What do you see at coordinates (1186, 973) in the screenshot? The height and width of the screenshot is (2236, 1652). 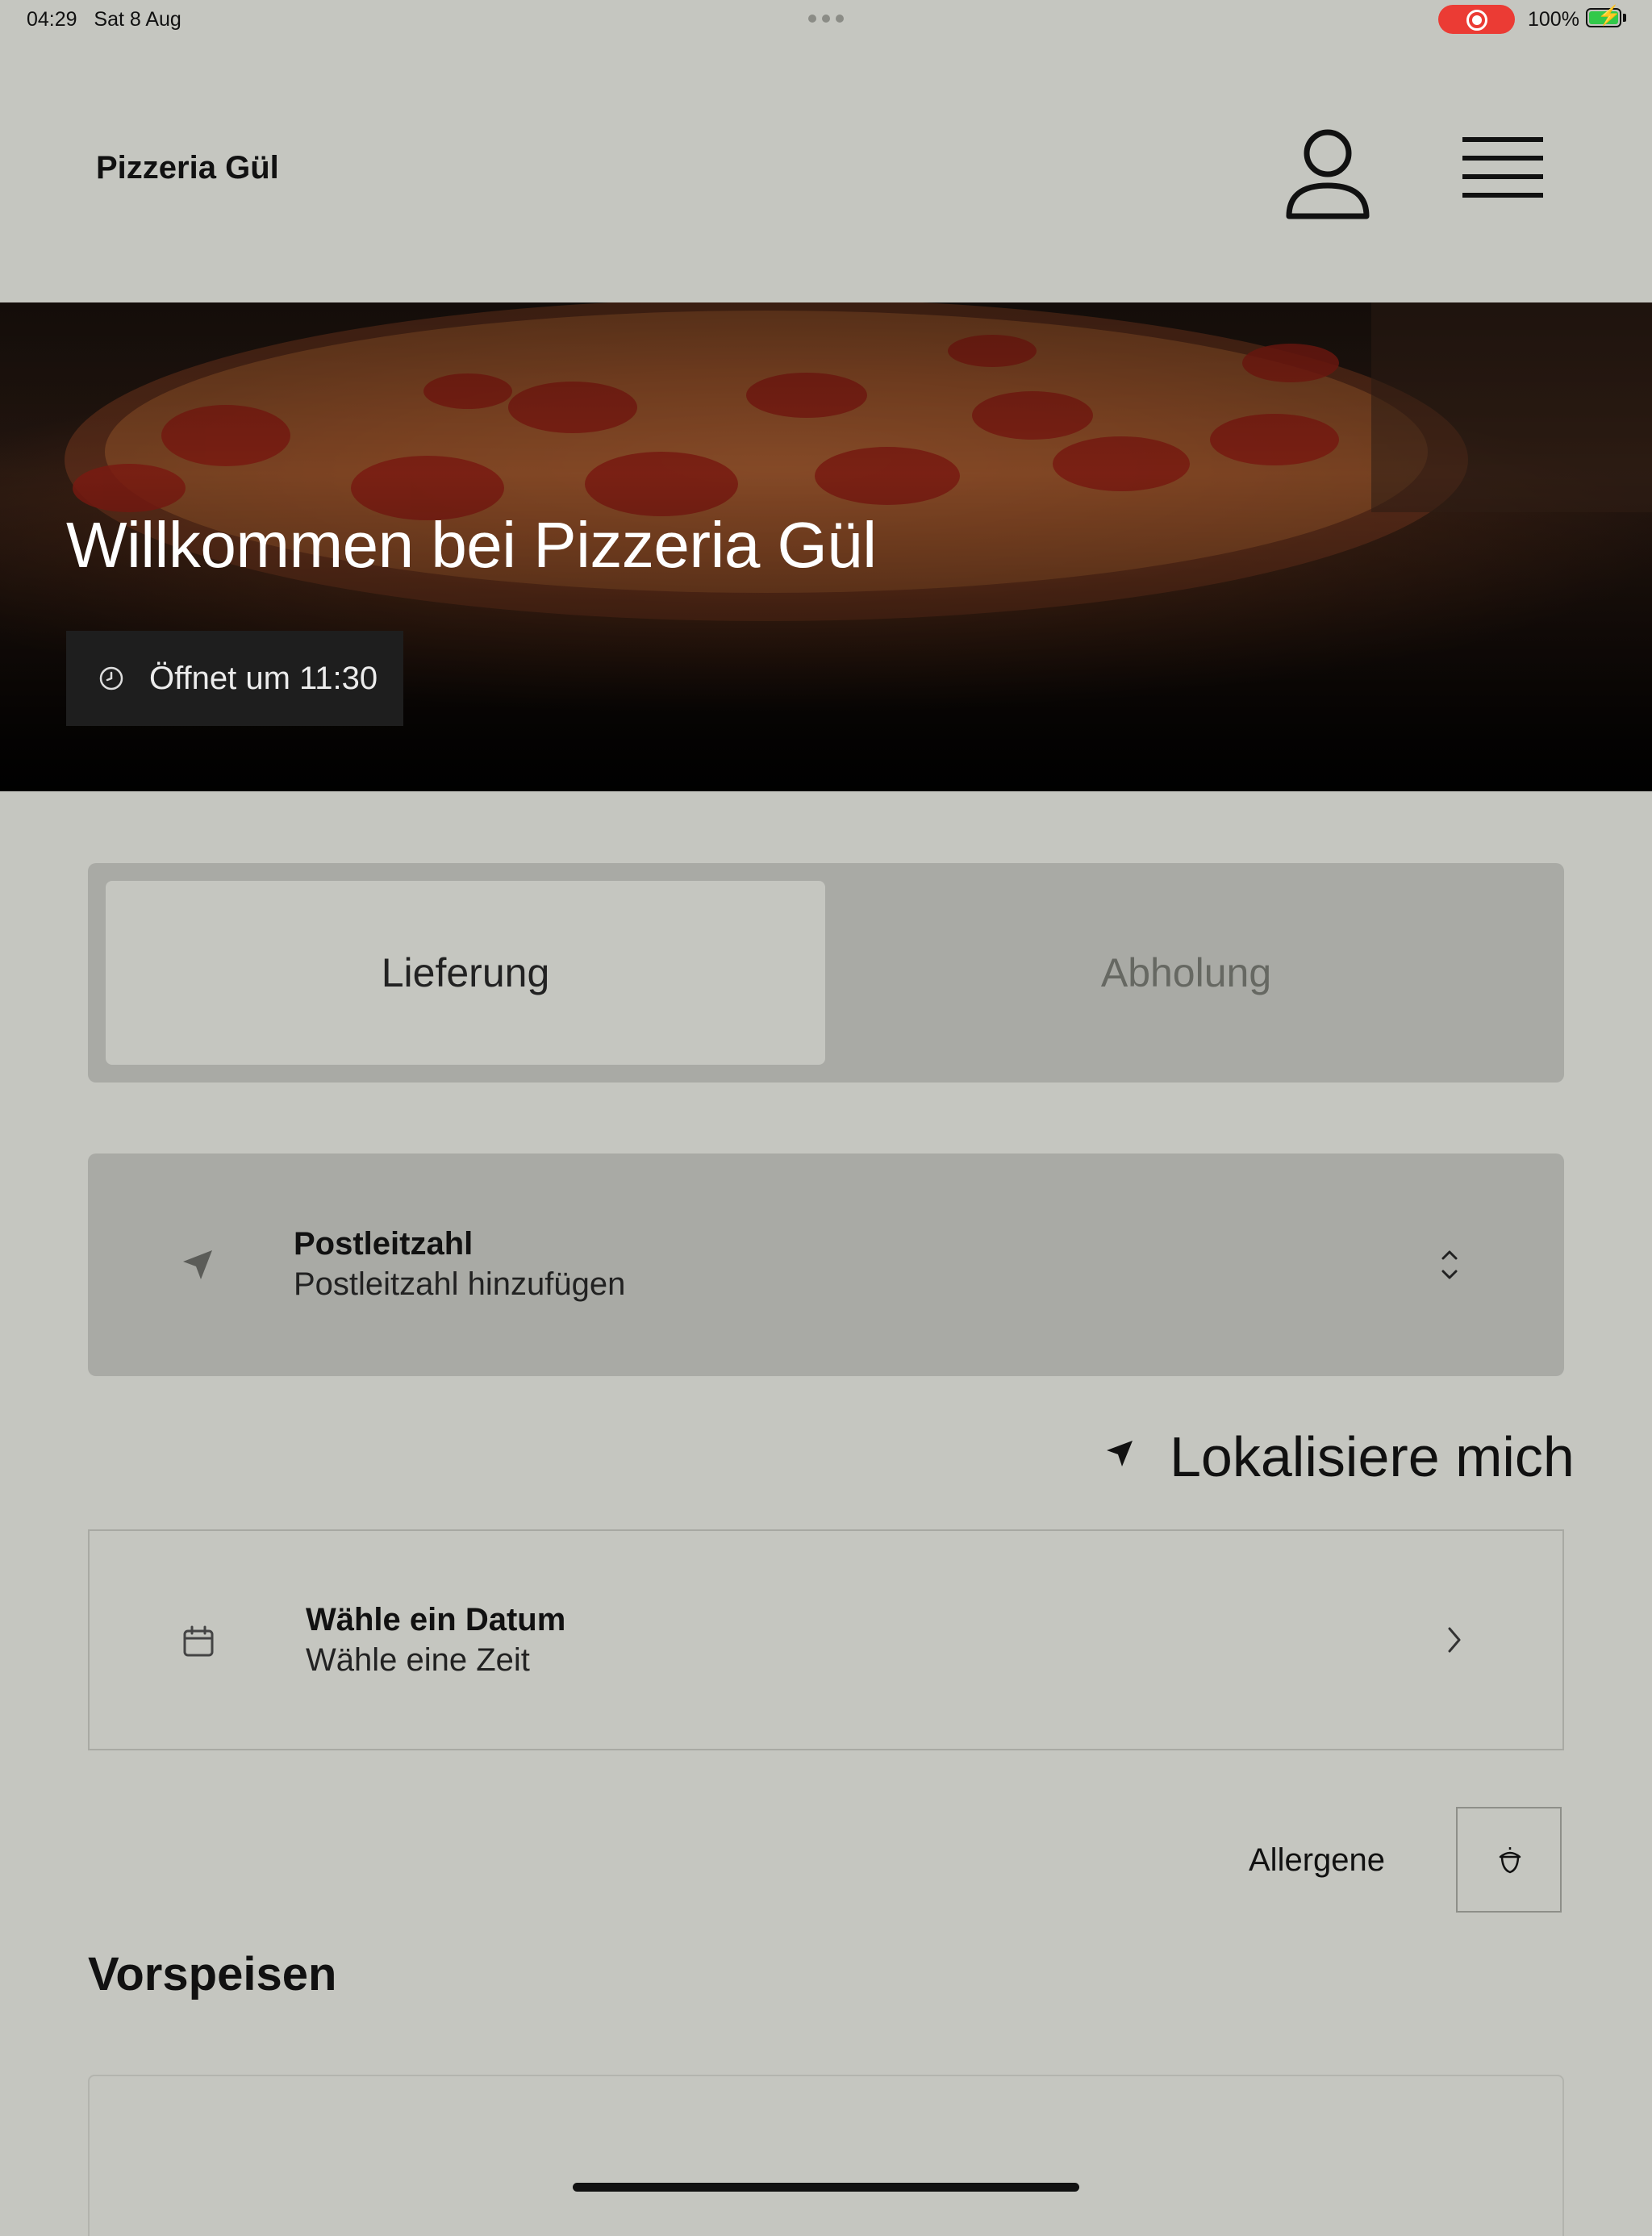 I see `tab-pickup: Abholung` at bounding box center [1186, 973].